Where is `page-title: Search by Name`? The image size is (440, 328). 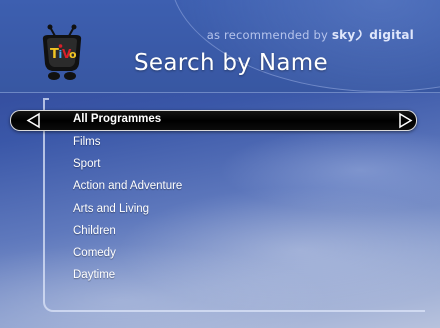 page-title: Search by Name is located at coordinates (231, 63).